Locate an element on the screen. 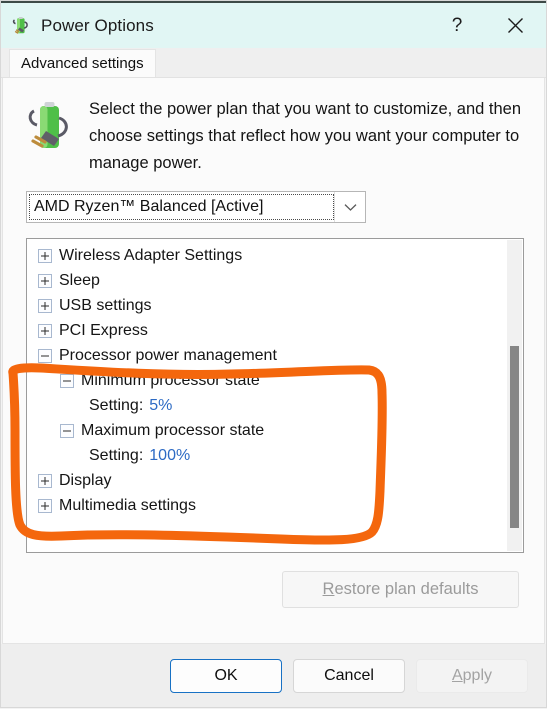  tree-item-label: Multimedia settings is located at coordinates (127, 505).